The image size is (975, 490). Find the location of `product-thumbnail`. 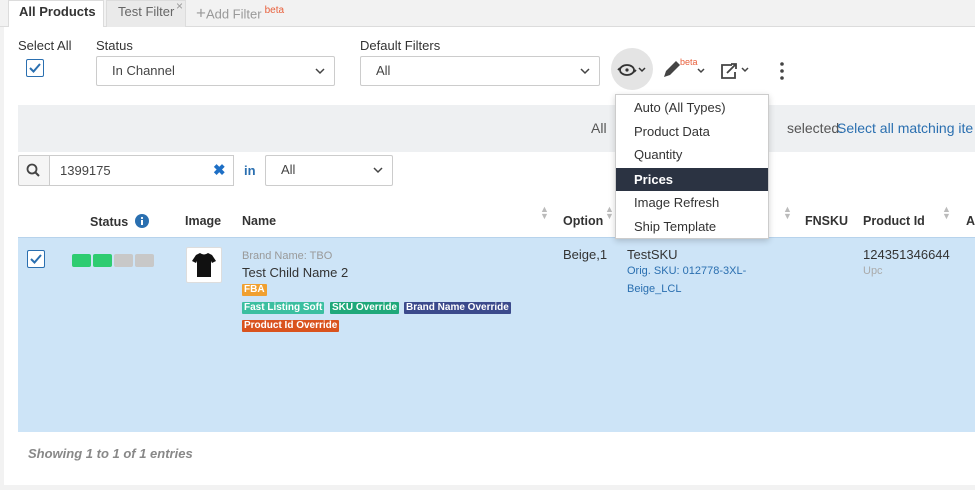

product-thumbnail is located at coordinates (204, 265).